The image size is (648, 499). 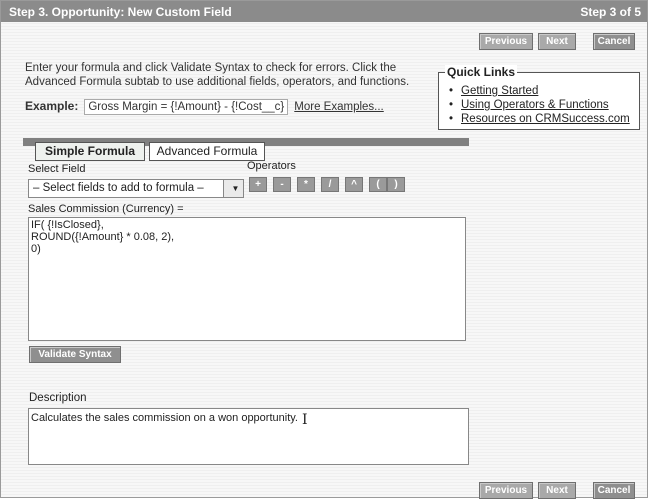 I want to click on example-label: Example:, so click(x=52, y=106).